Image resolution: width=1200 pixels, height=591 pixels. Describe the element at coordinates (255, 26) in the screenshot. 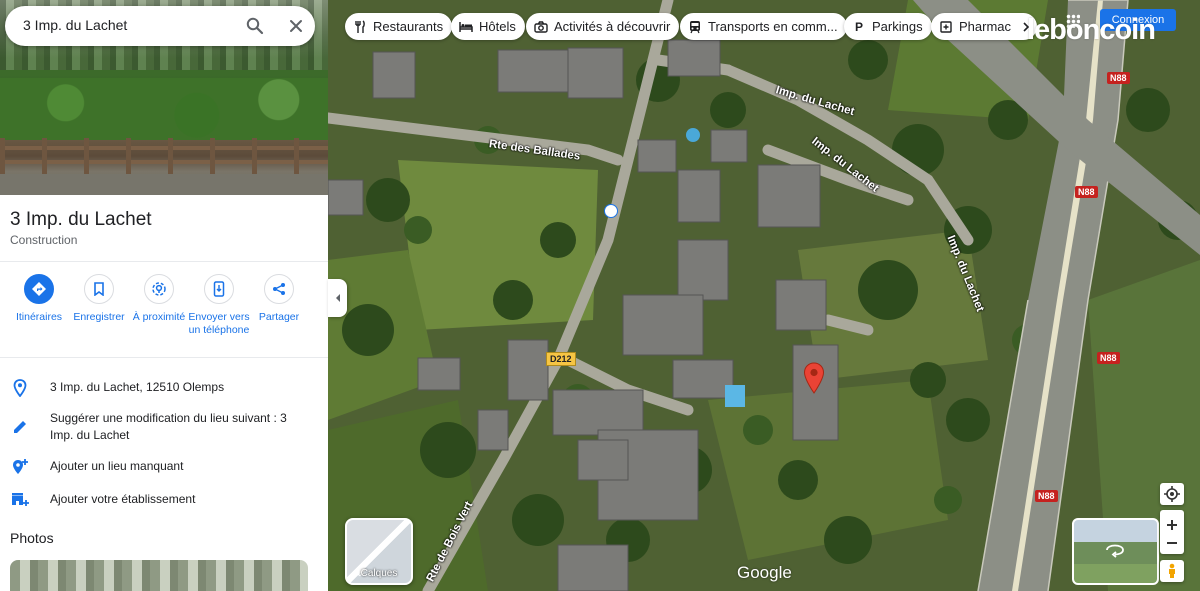

I see `search-icon` at that location.